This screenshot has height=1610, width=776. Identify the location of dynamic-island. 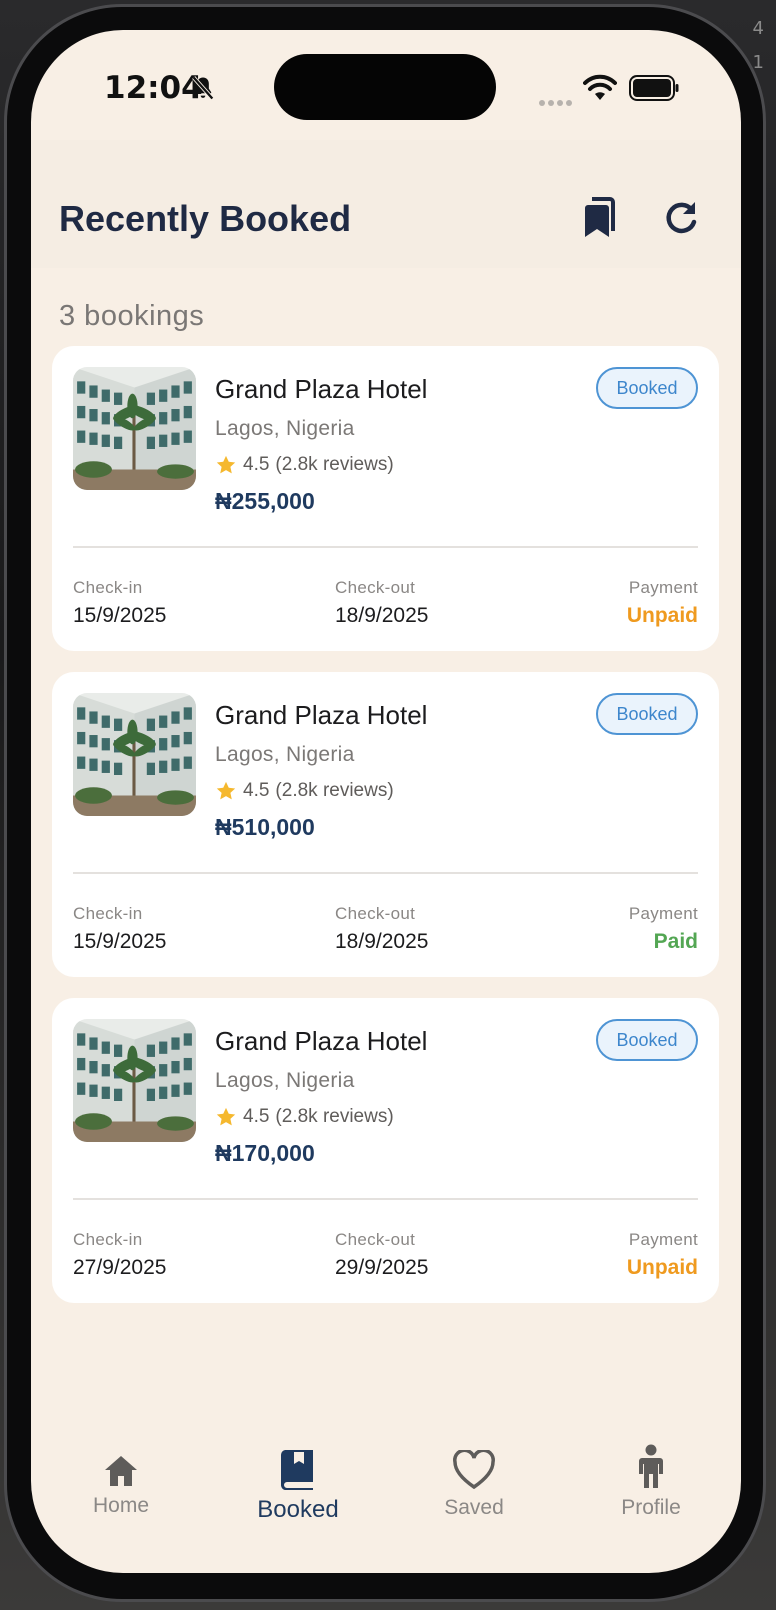
(385, 87).